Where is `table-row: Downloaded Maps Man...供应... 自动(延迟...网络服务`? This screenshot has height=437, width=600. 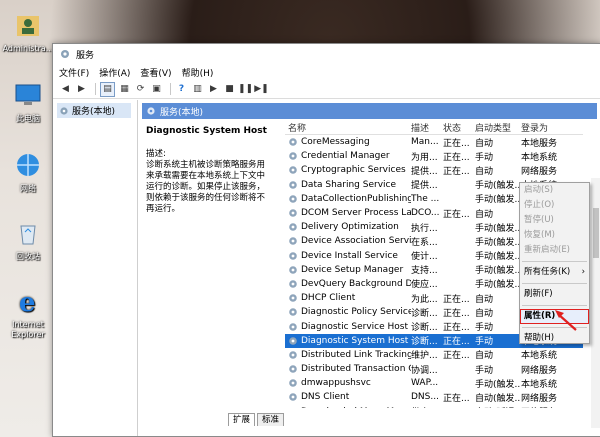
table-row: Downloaded Maps Man...供应... 自动(延迟...网络服务 is located at coordinates (434, 406).